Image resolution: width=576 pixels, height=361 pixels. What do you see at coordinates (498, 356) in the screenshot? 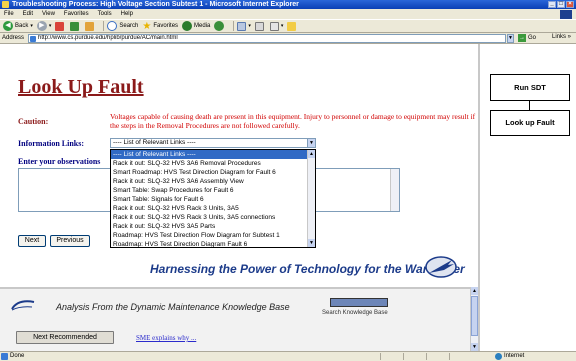
I see `globe-icon` at bounding box center [498, 356].